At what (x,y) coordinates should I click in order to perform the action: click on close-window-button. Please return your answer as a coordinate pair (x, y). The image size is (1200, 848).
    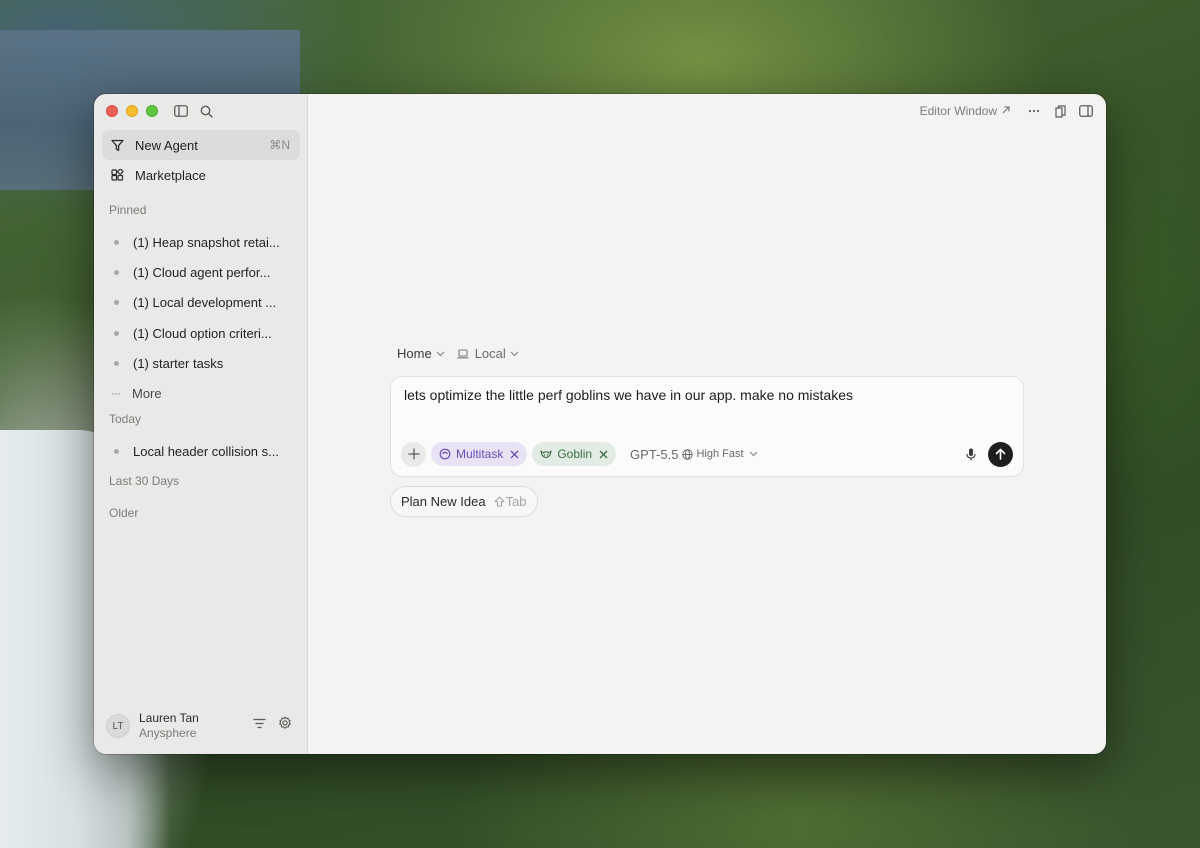
    Looking at the image, I should click on (112, 111).